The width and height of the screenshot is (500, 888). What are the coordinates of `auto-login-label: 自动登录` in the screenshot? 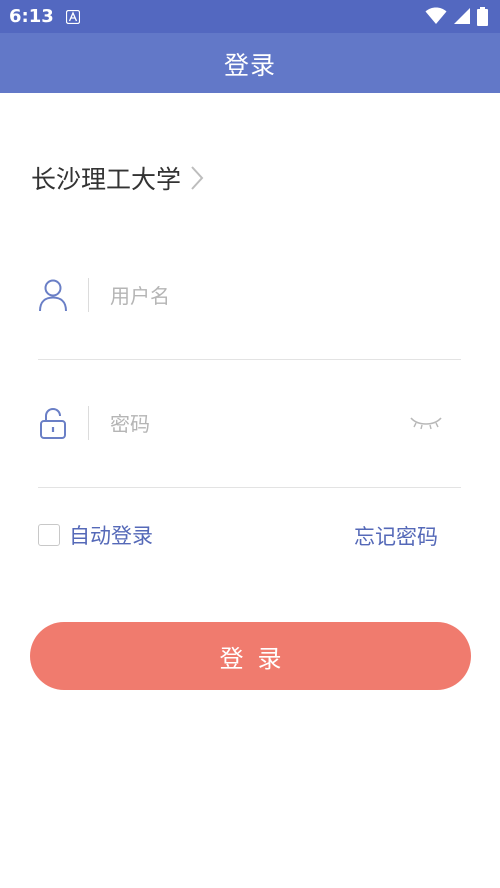 It's located at (111, 536).